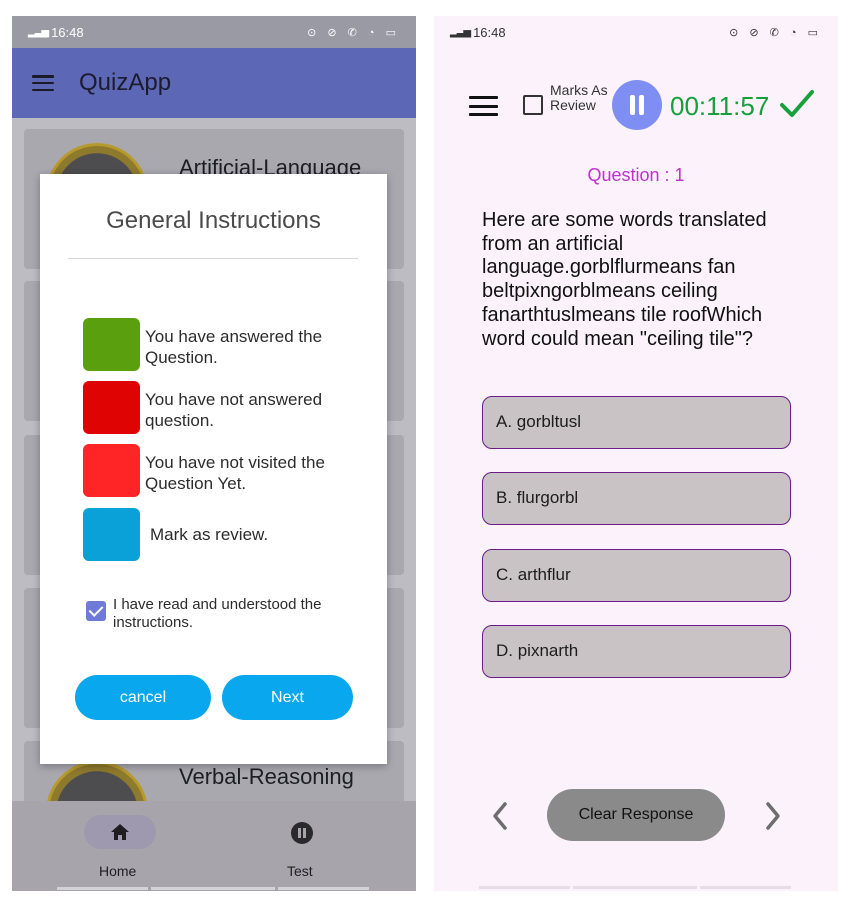  I want to click on cancel-button: cancel, so click(143, 697).